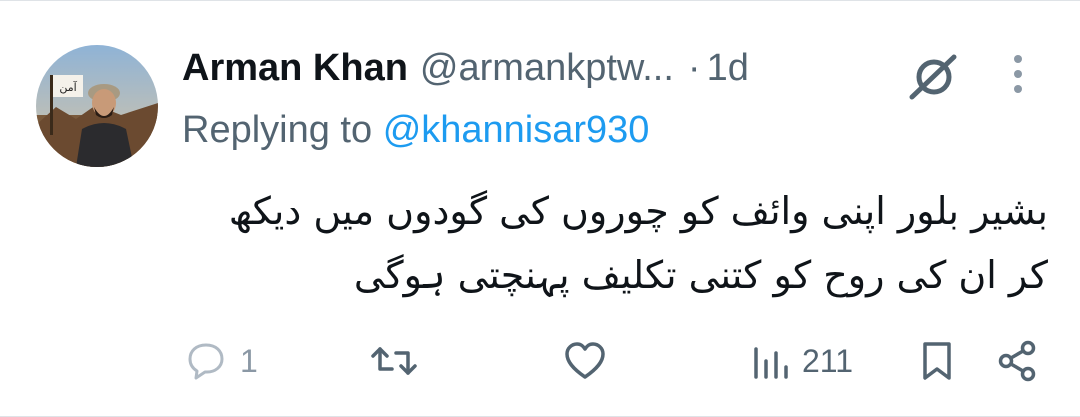  I want to click on tweet-header: Arman Khan @armankptw... · 1d, so click(465, 73).